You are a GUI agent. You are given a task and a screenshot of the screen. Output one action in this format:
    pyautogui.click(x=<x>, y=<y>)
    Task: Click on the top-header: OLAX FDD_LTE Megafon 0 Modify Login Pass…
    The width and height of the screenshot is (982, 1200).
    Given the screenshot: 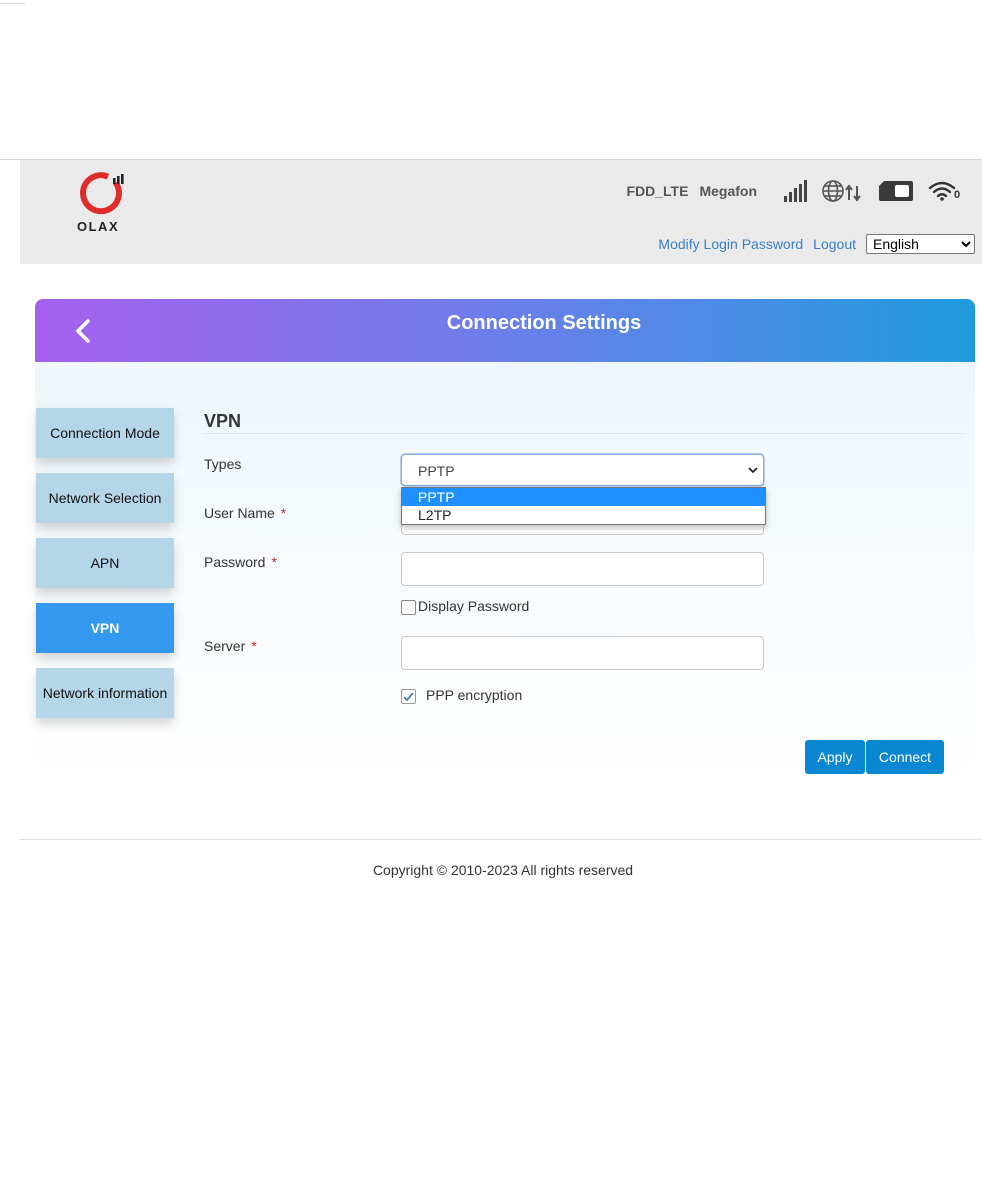 What is the action you would take?
    pyautogui.click(x=501, y=212)
    